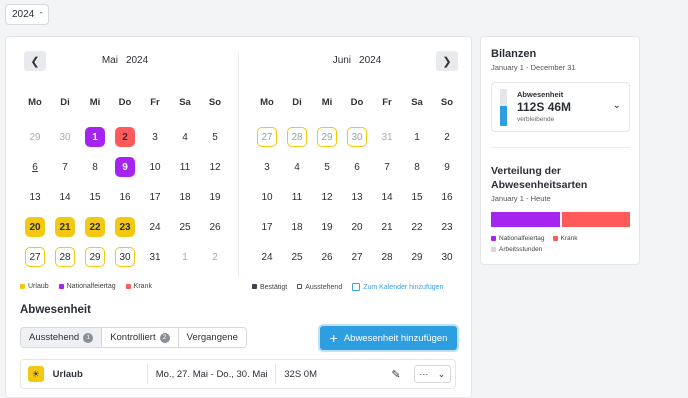  I want to click on day-number: 30, so click(447, 257).